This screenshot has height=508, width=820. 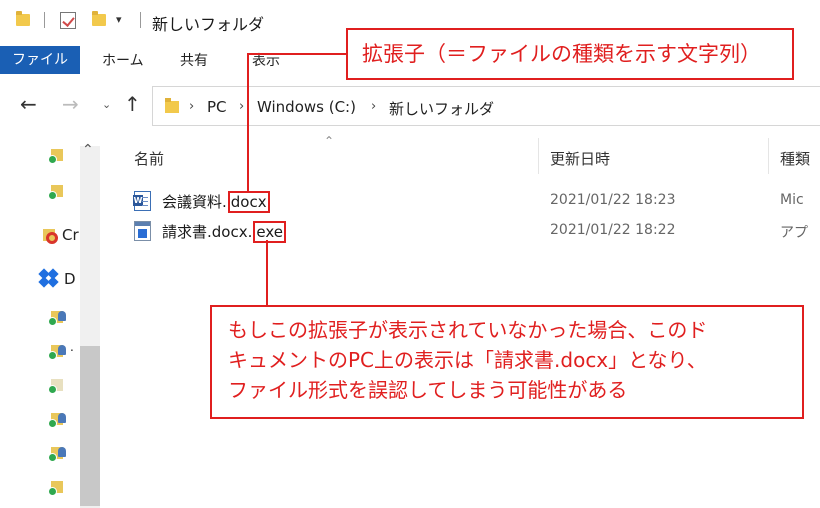 I want to click on up-button: ↑, so click(x=132, y=104).